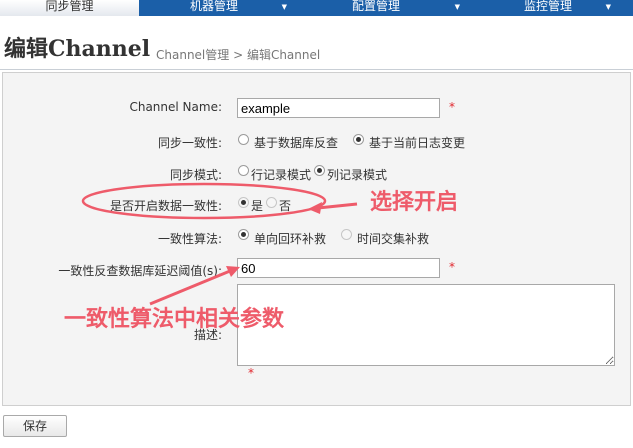  Describe the element at coordinates (175, 107) in the screenshot. I see `channel-name-label: Channel Name:` at that location.